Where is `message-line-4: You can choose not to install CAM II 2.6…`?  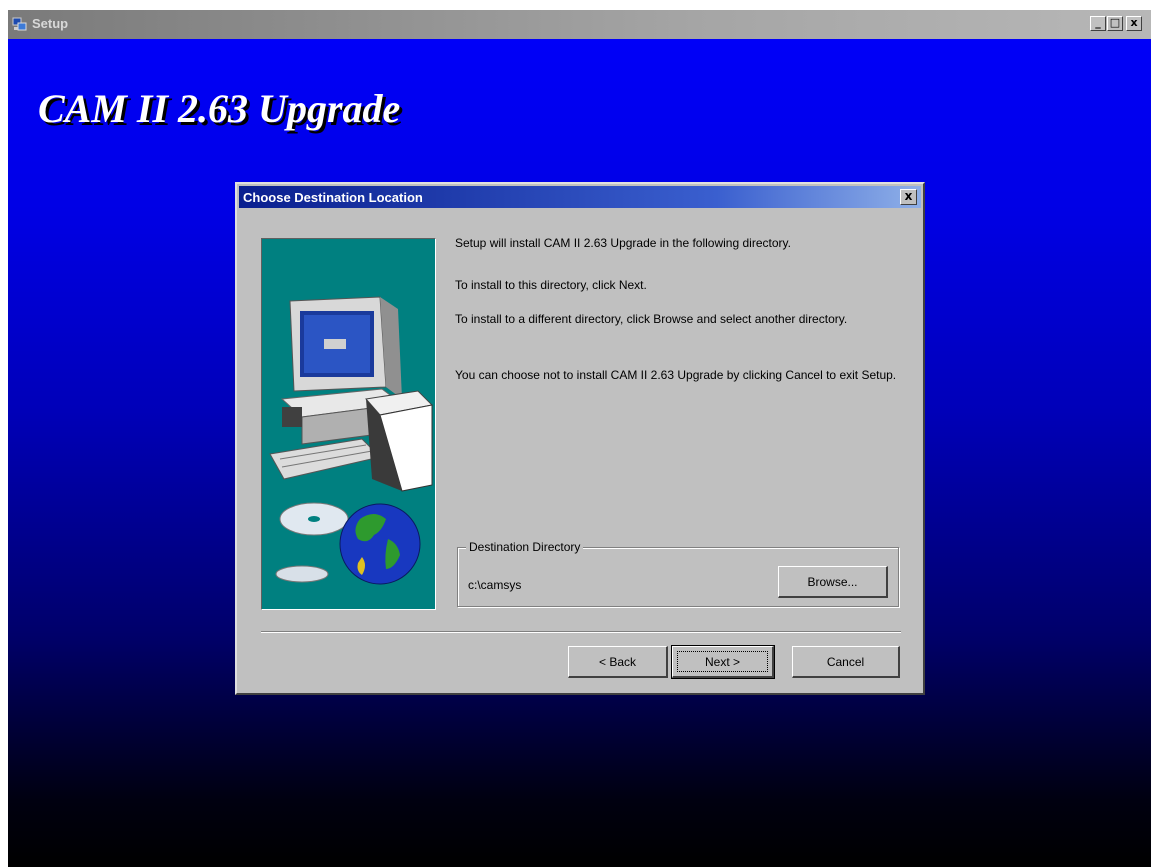
message-line-4: You can choose not to install CAM II 2.6… is located at coordinates (676, 375).